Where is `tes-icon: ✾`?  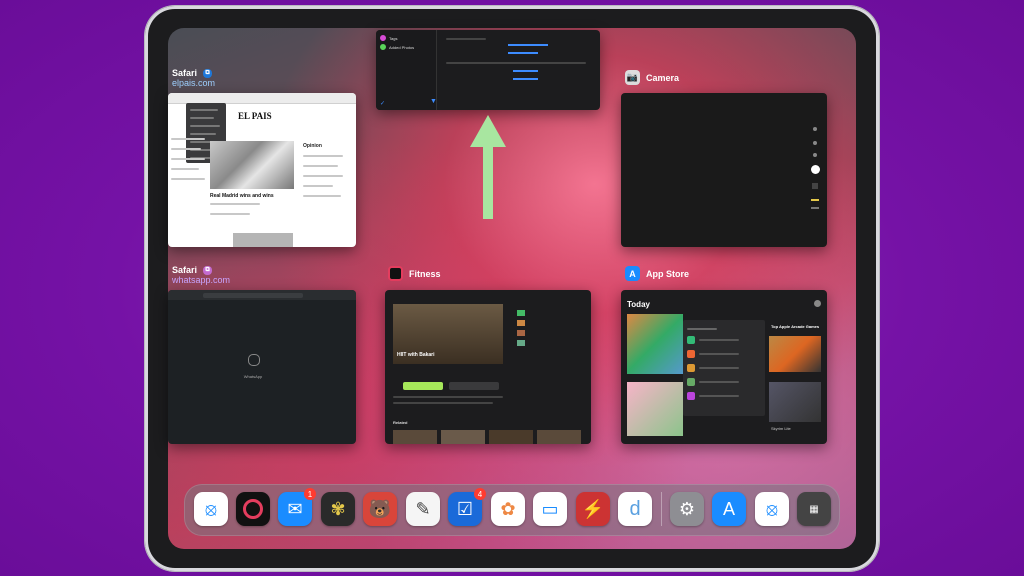 tes-icon: ✾ is located at coordinates (338, 509).